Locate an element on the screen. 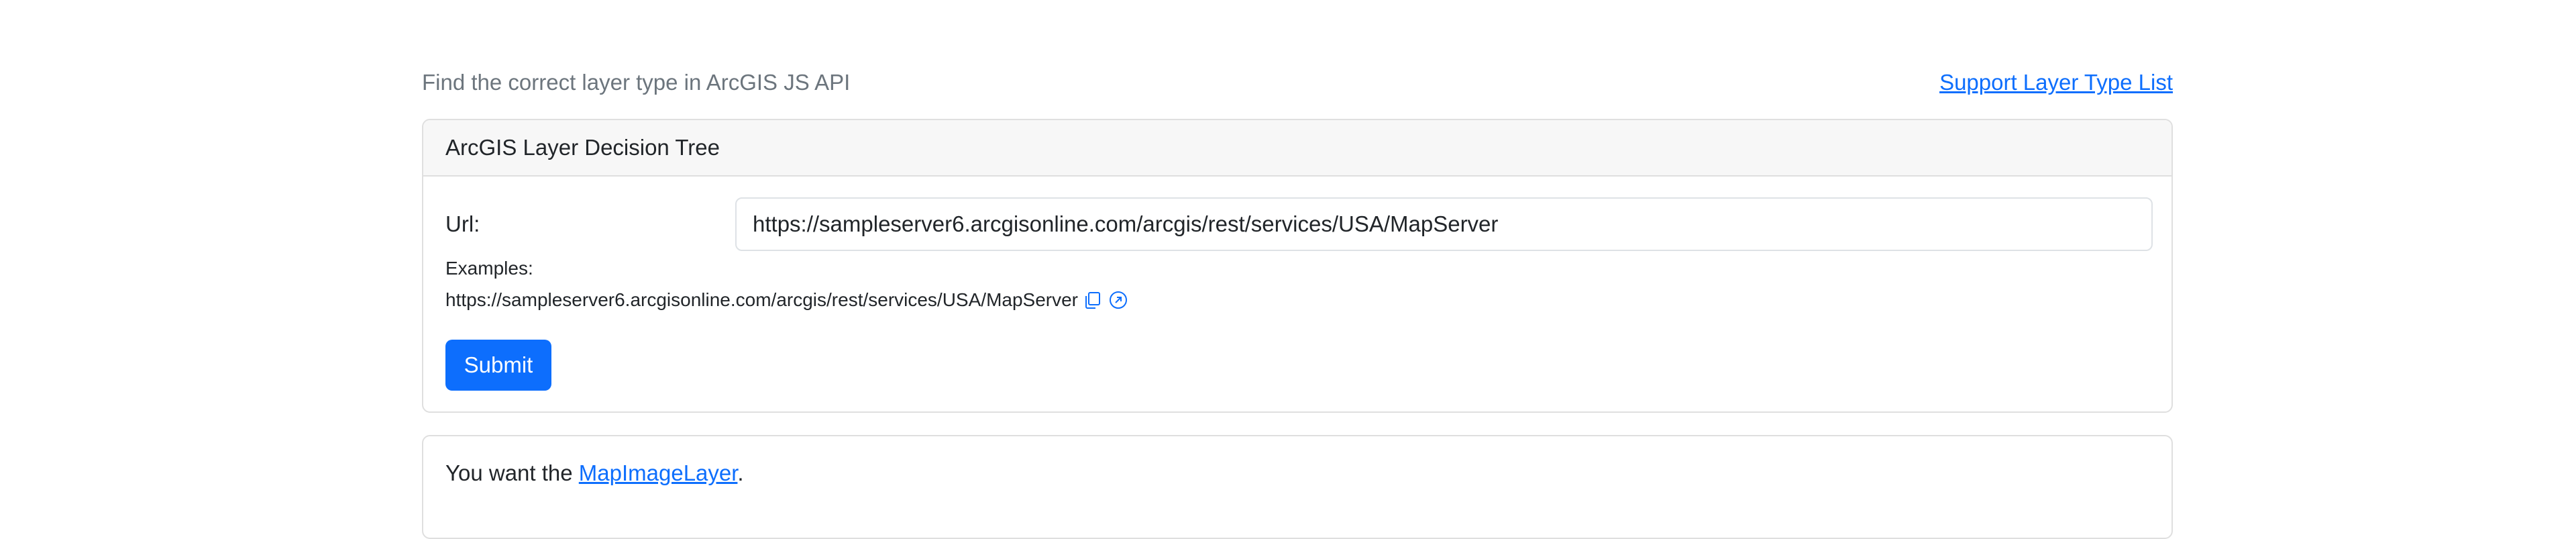  url-row: Url: is located at coordinates (1299, 224).